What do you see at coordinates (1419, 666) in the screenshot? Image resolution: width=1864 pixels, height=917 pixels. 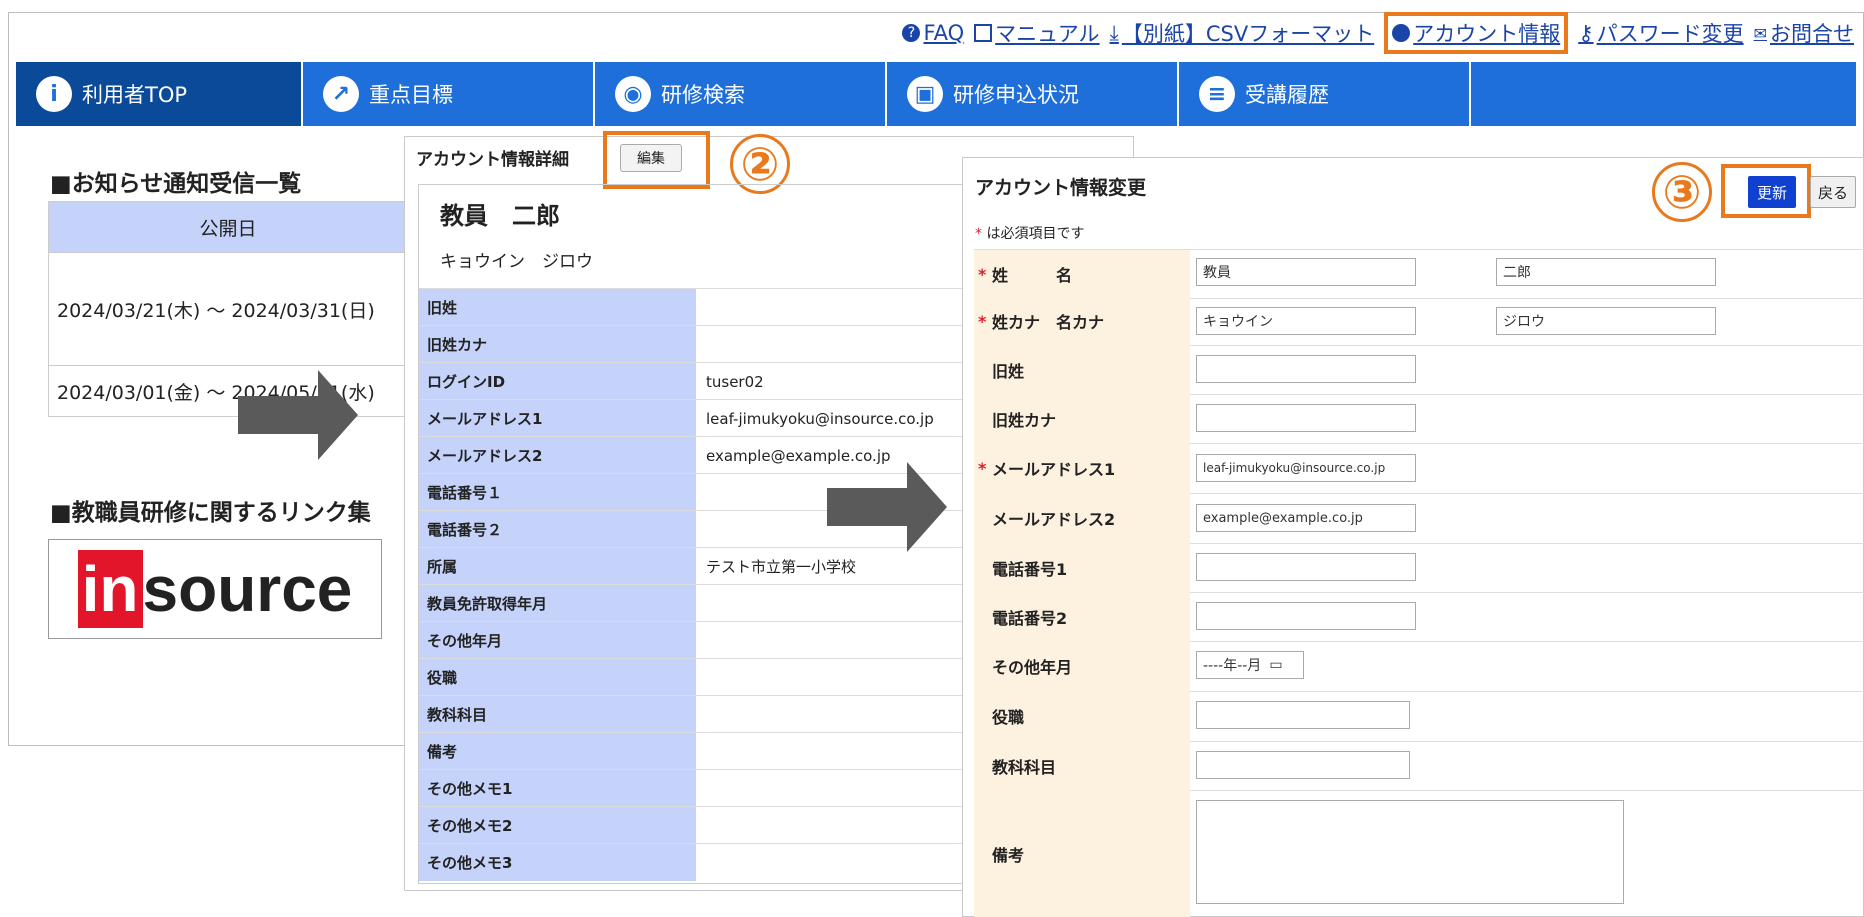 I see `form-row-other-ym: その他年月 ----年--月 ▭` at bounding box center [1419, 666].